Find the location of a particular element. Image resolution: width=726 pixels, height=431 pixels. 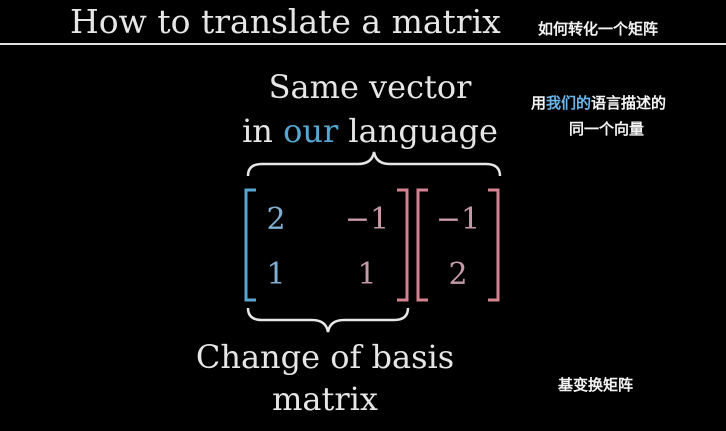

vector-left-bracket is located at coordinates (422, 245).